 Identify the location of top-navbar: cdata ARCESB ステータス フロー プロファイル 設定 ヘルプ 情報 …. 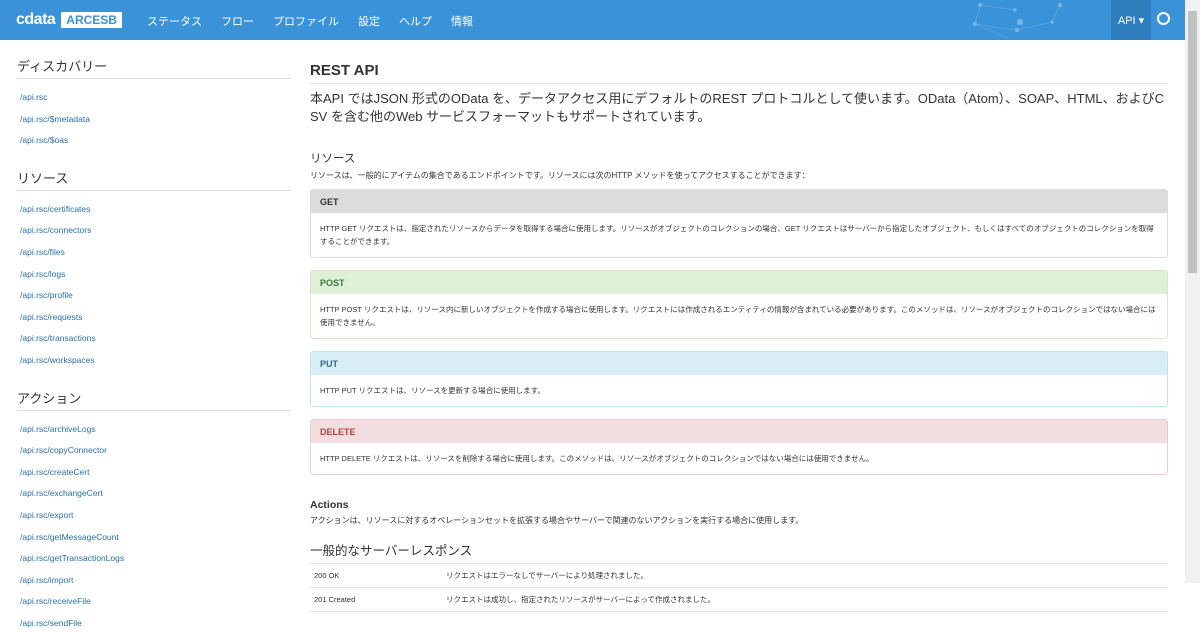
(592, 20).